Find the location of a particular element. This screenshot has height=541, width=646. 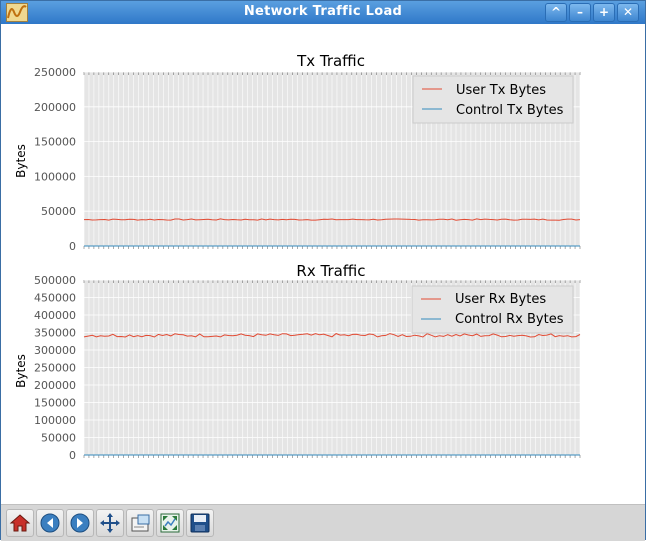

subplots-button is located at coordinates (140, 523).